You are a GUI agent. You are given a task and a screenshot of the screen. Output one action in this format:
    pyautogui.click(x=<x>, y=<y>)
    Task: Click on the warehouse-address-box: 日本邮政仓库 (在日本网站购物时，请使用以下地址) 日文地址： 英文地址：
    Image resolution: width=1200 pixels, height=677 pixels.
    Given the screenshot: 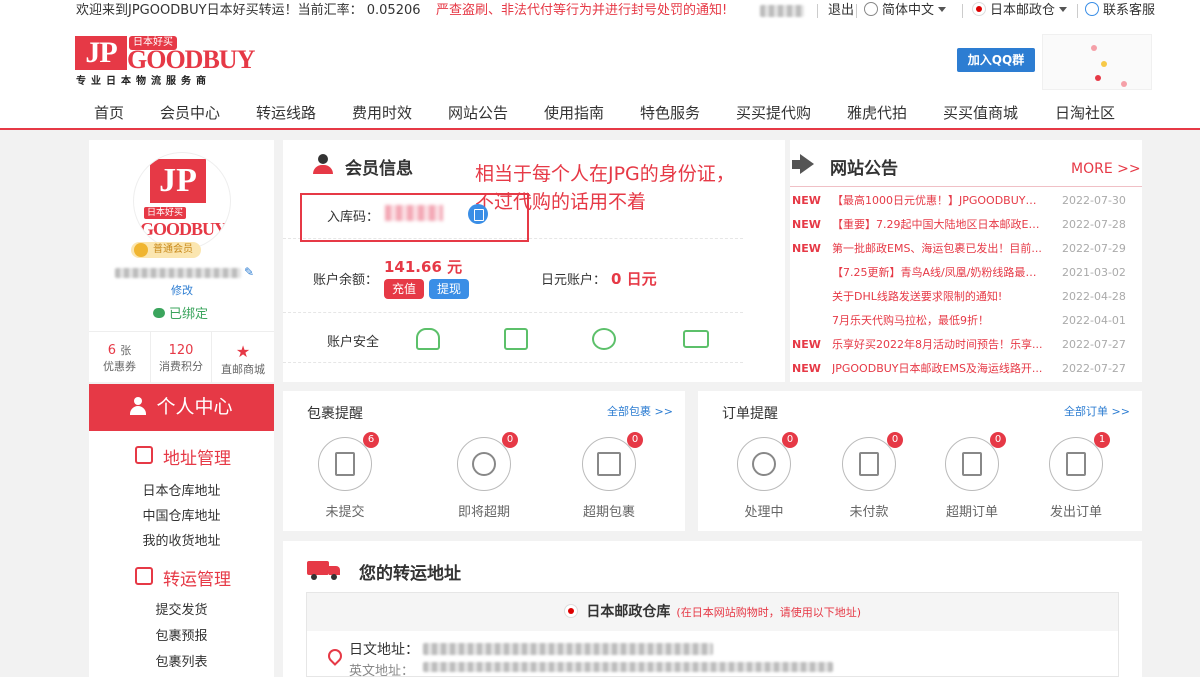 What is the action you would take?
    pyautogui.click(x=712, y=634)
    